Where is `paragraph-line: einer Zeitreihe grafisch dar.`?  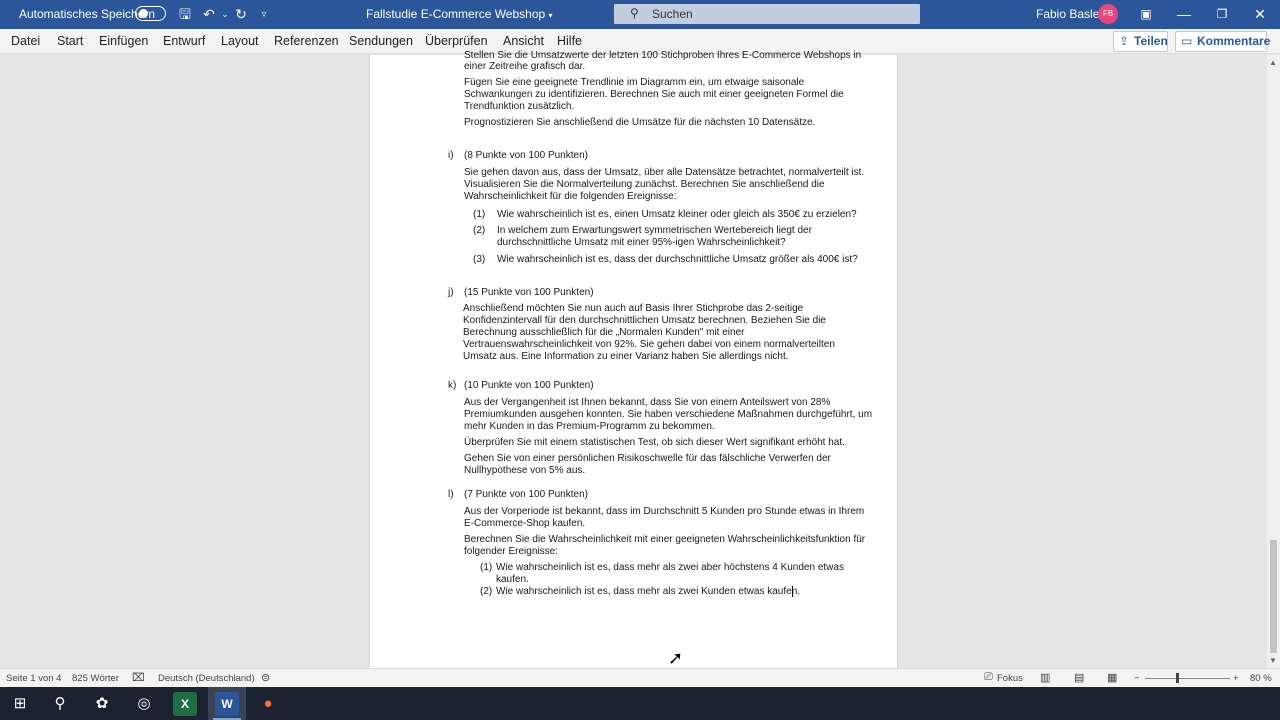
paragraph-line: einer Zeitreihe grafisch dar. is located at coordinates (525, 66).